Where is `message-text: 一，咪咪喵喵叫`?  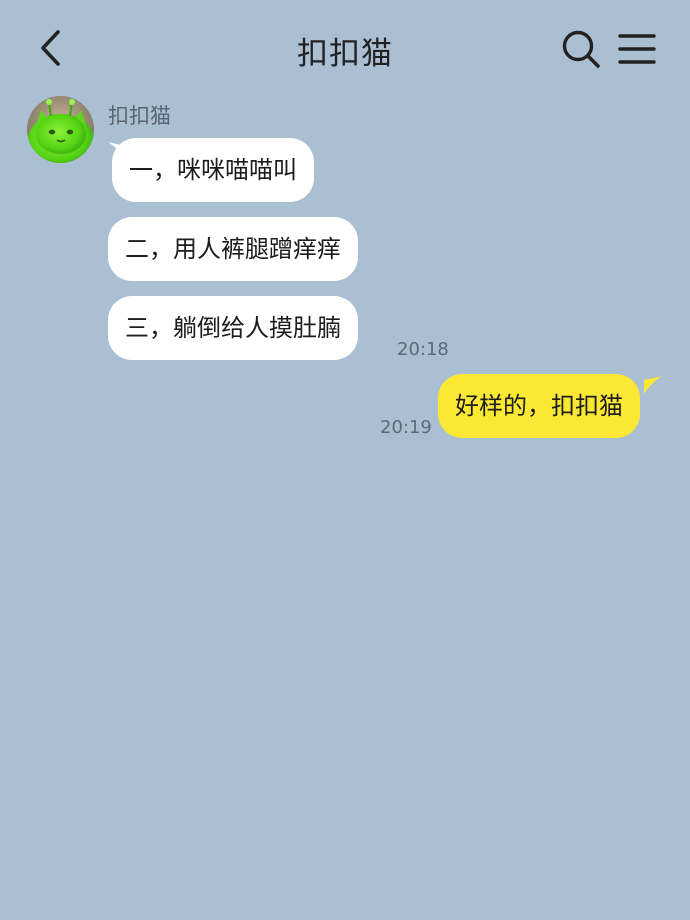 message-text: 一，咪咪喵喵叫 is located at coordinates (213, 170).